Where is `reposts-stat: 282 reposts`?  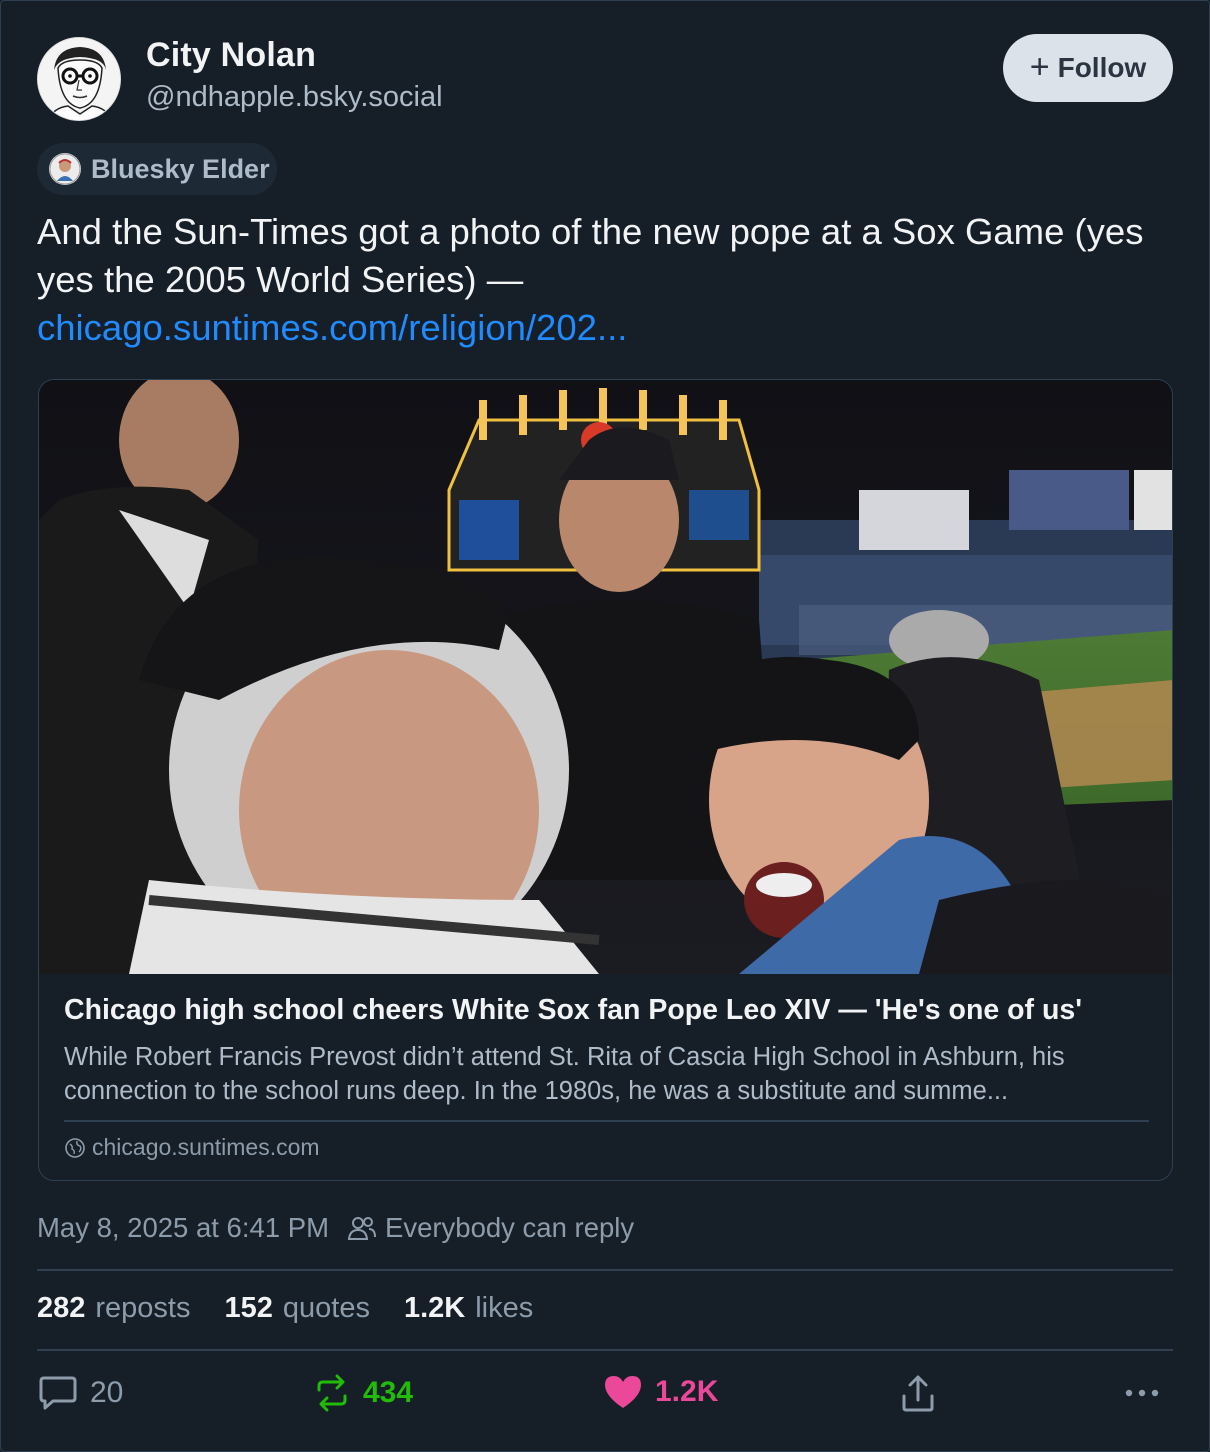
reposts-stat: 282 reposts is located at coordinates (114, 1308).